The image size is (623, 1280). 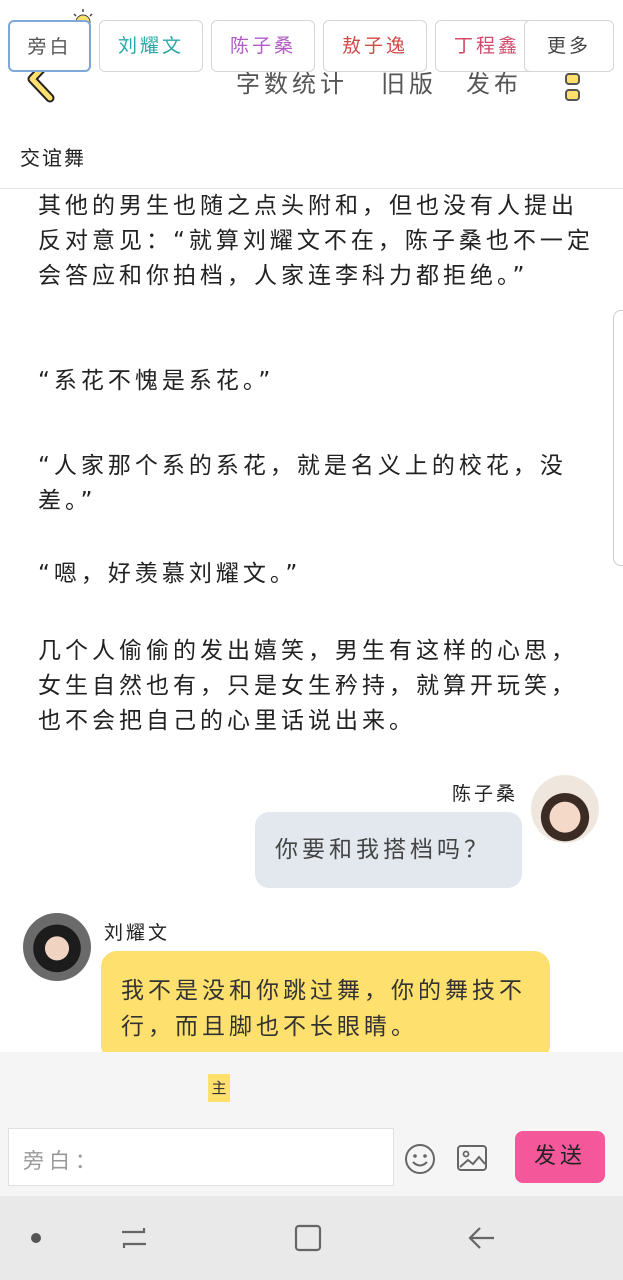 What do you see at coordinates (57, 947) in the screenshot?
I see `avatar-liu` at bounding box center [57, 947].